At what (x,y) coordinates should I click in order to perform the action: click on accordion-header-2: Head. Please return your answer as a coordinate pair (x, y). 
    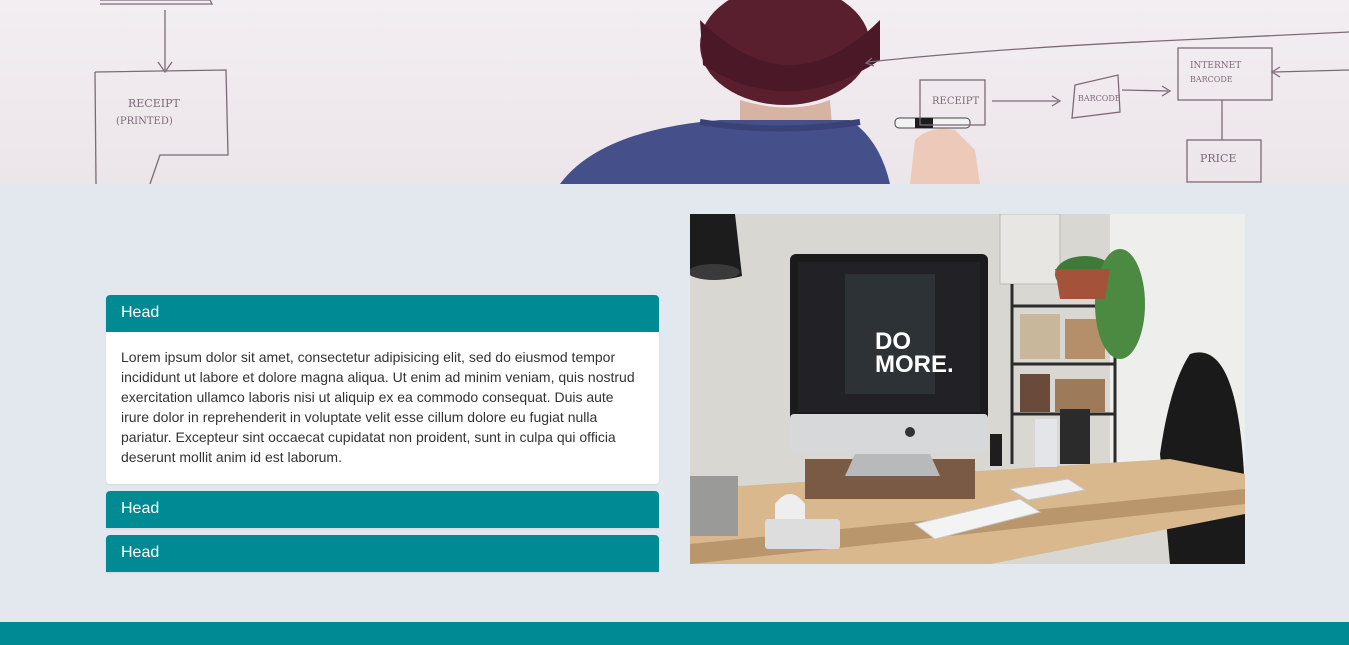
    Looking at the image, I should click on (382, 509).